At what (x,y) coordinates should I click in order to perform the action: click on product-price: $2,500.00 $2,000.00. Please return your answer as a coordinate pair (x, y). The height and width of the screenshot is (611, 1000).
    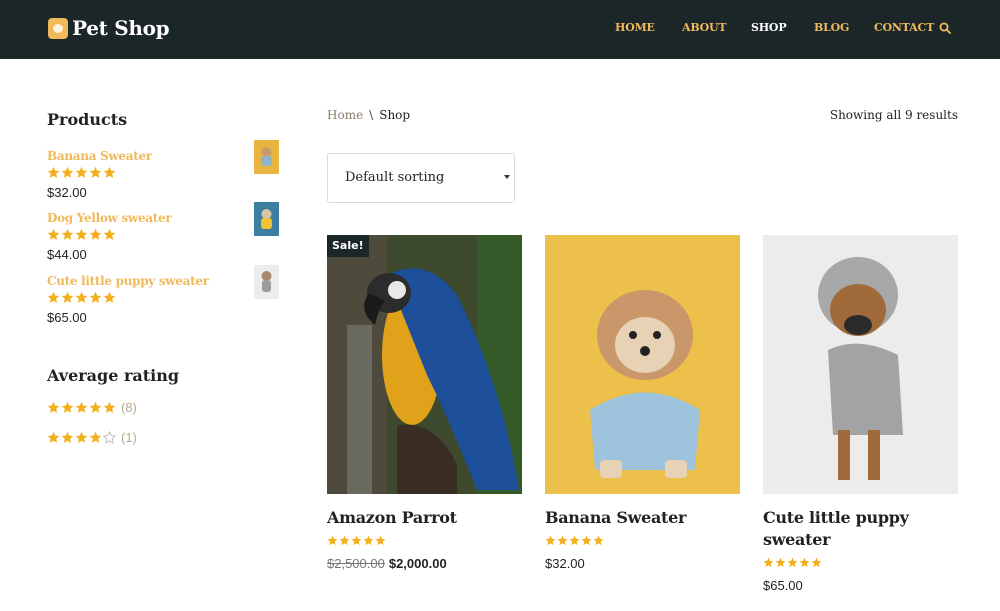
    Looking at the image, I should click on (387, 563).